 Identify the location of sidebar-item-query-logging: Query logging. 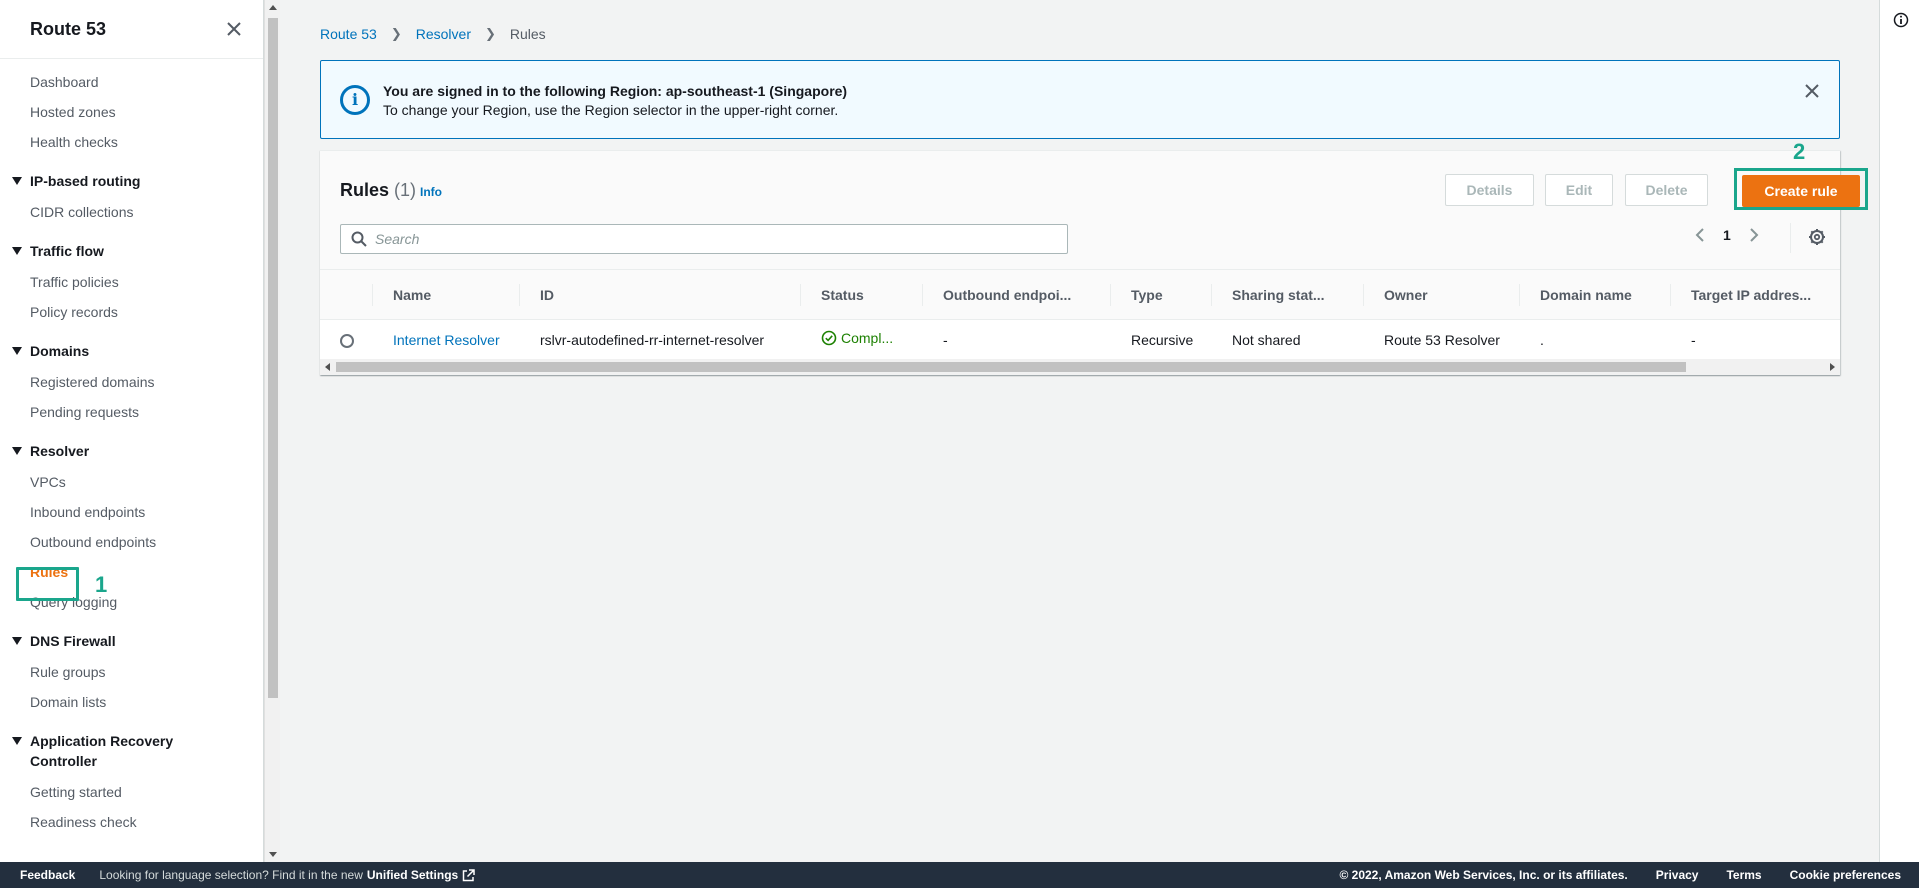
(131, 602).